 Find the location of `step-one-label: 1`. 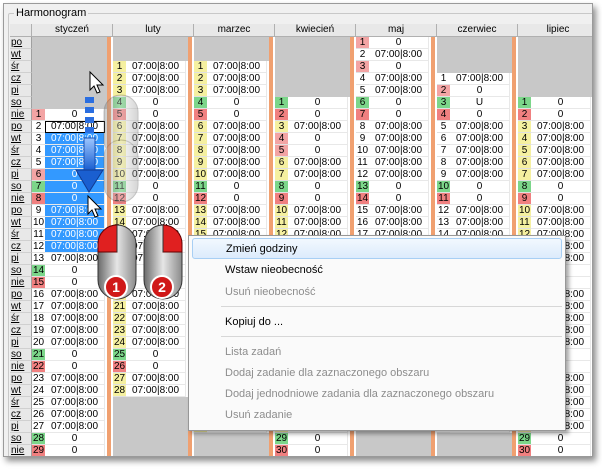

step-one-label: 1 is located at coordinates (116, 287).